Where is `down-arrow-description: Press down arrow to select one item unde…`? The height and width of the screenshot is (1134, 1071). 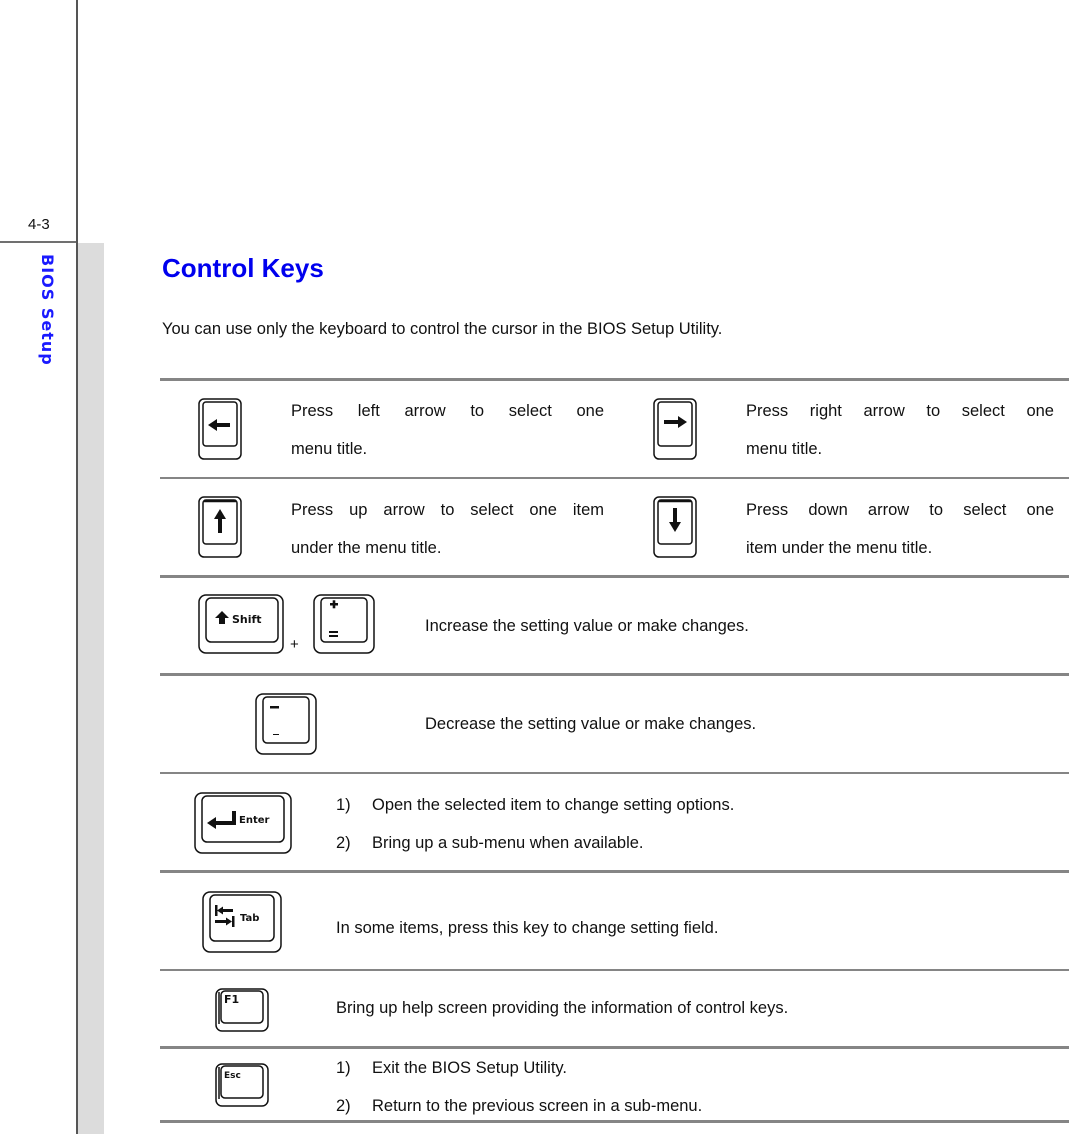
down-arrow-description: Press down arrow to select one item unde… is located at coordinates (900, 529).